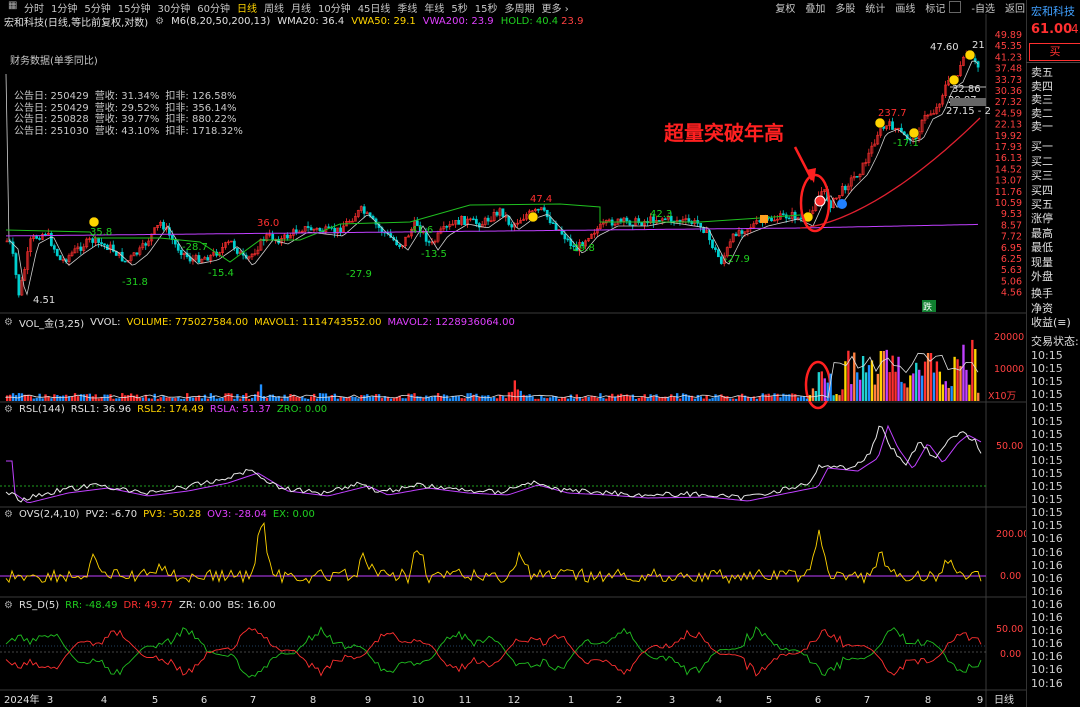 Image resolution: width=1080 pixels, height=707 pixels. I want to click on ovs-axis-label: 200.00, so click(1011, 534).